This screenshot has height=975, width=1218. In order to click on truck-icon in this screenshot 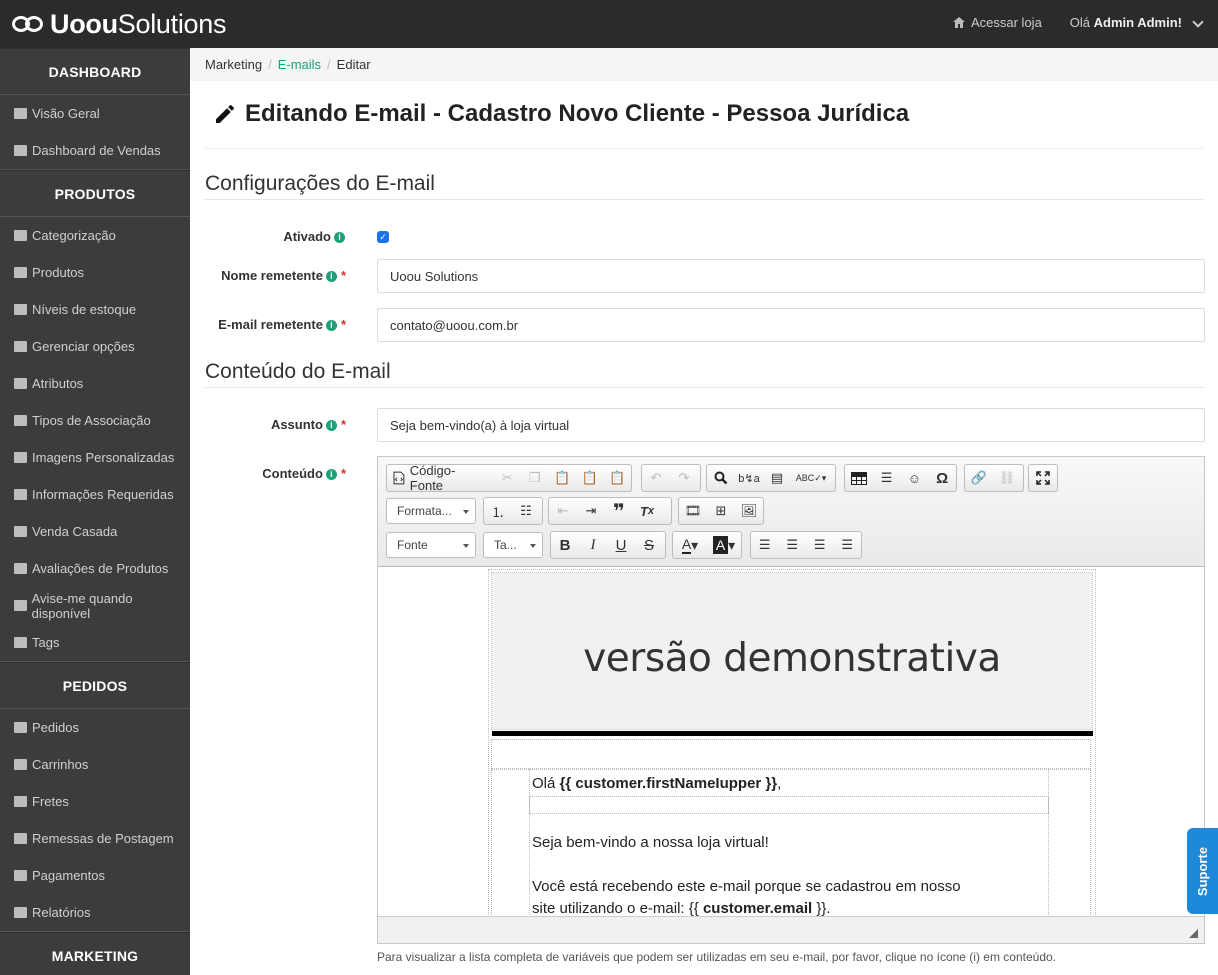, I will do `click(20, 801)`.